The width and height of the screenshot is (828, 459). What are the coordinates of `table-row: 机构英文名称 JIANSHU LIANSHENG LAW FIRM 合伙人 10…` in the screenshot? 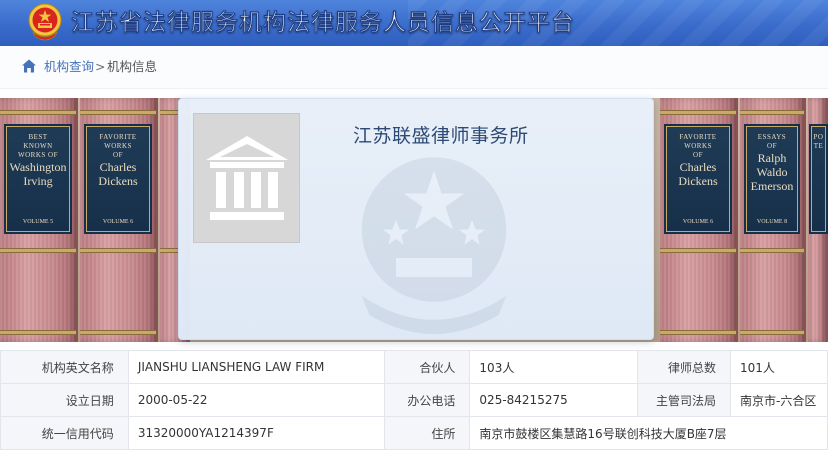 It's located at (414, 367).